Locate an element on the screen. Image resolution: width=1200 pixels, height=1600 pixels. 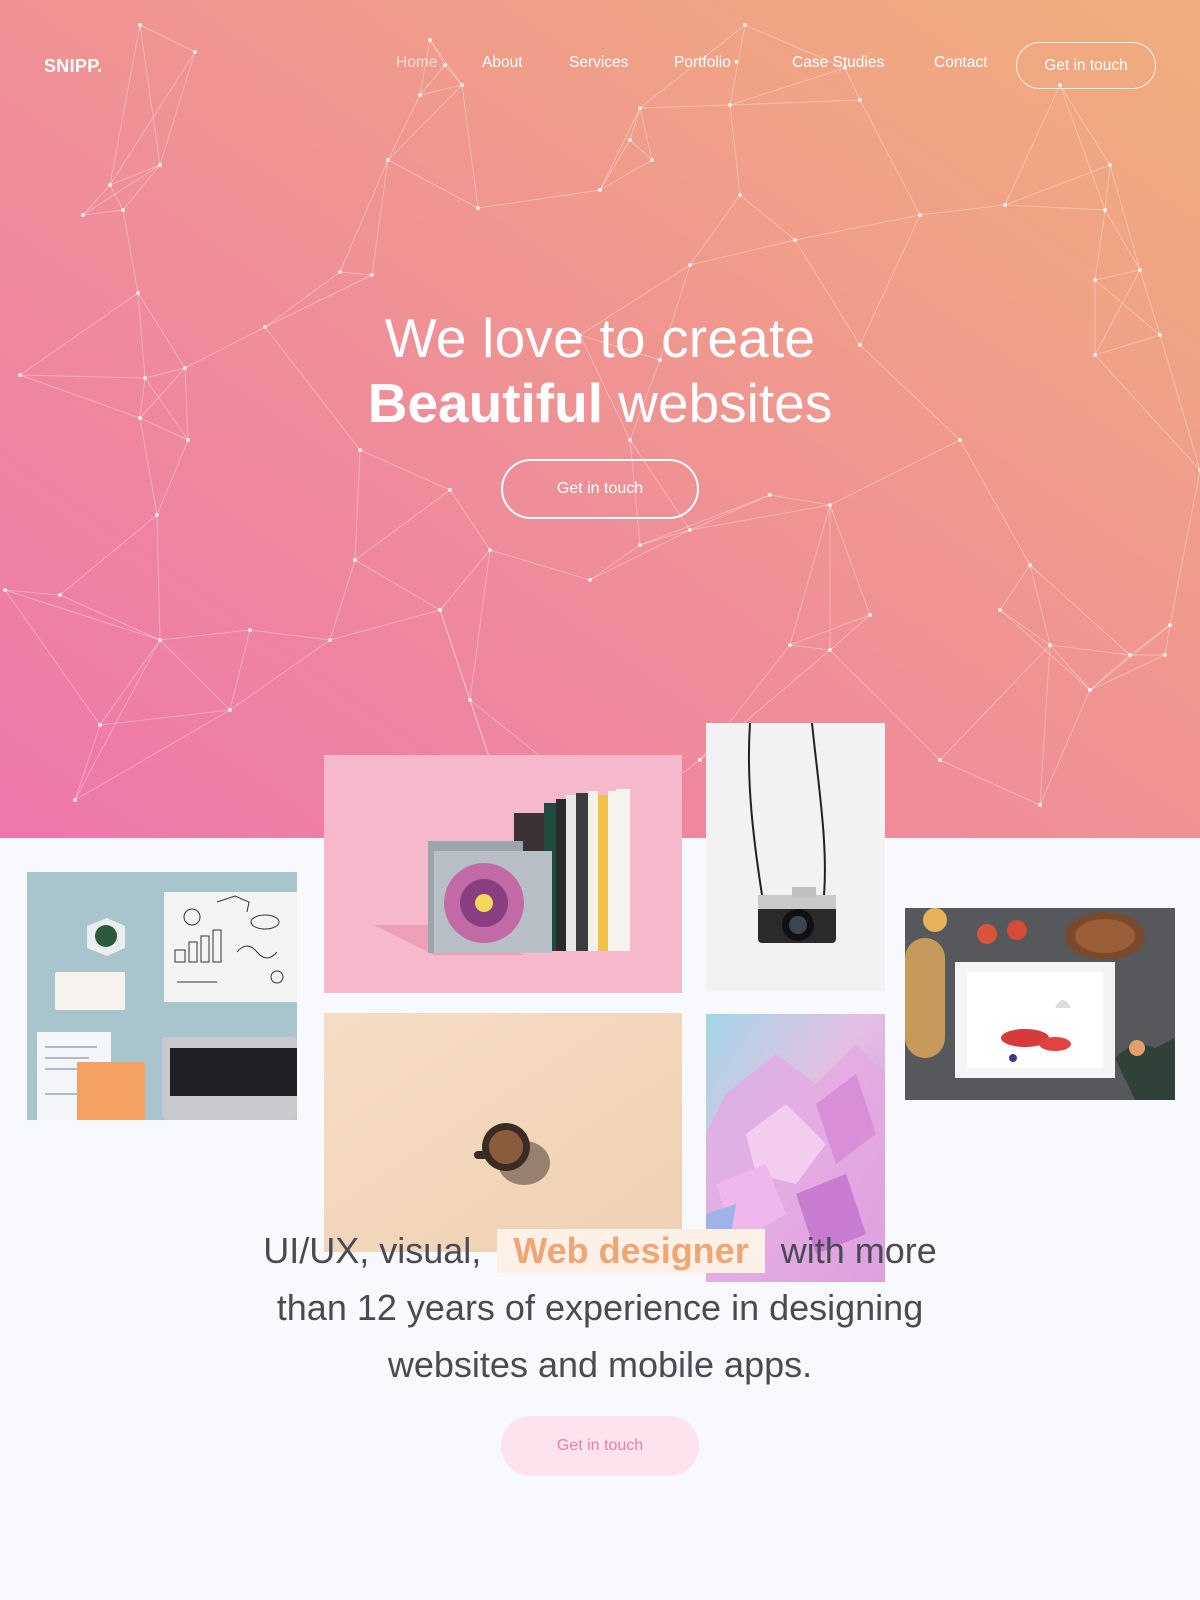
about-line2: than 12 years of experience in designing is located at coordinates (600, 1307).